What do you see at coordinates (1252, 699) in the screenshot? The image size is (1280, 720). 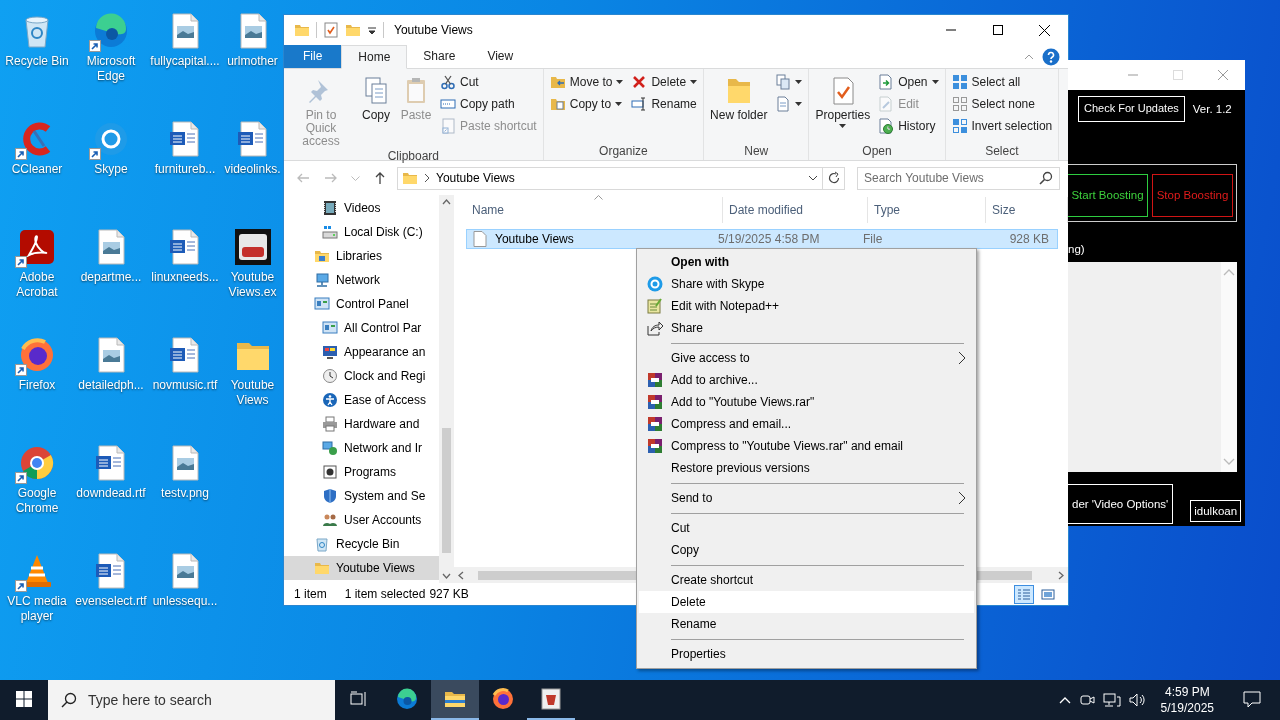 I see `notification-icon` at bounding box center [1252, 699].